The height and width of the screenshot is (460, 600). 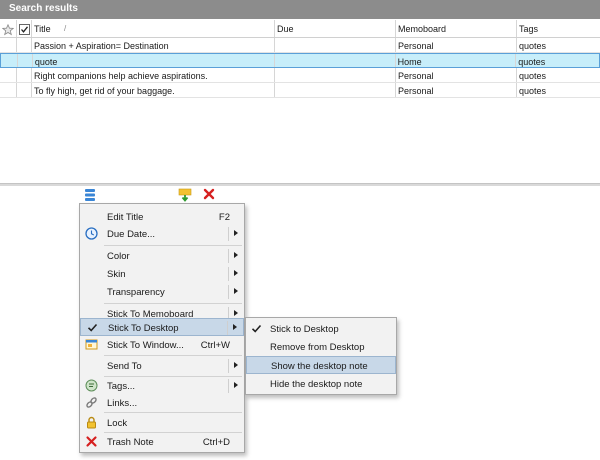 What do you see at coordinates (456, 28) in the screenshot?
I see `column-header-memoboard: Memoboard` at bounding box center [456, 28].